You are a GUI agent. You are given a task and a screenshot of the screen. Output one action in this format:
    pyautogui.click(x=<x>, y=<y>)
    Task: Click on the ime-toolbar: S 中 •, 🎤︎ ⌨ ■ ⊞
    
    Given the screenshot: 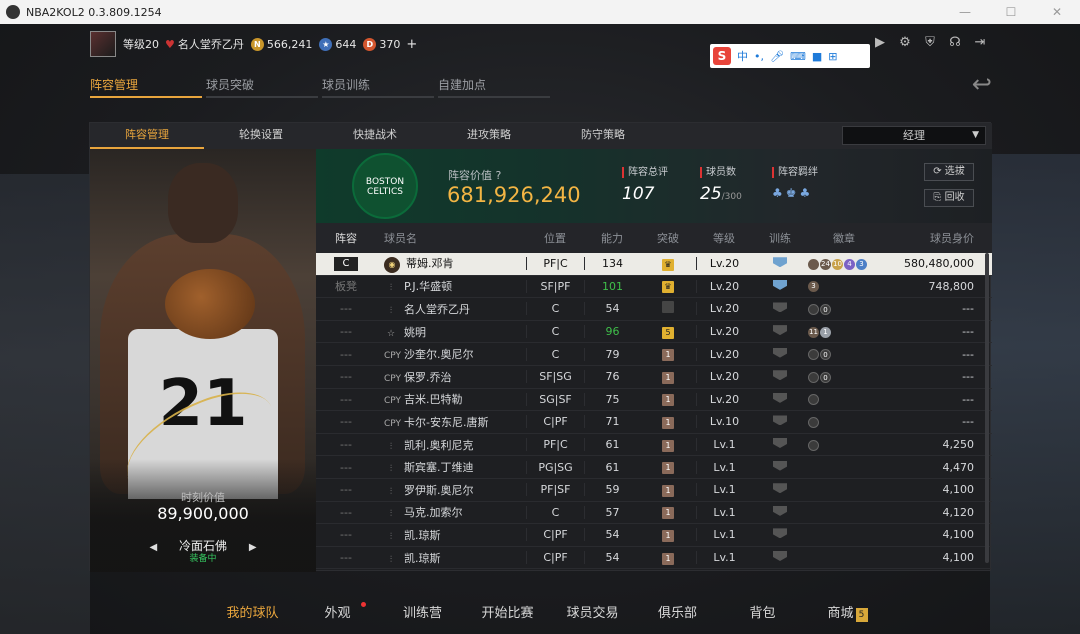 What is the action you would take?
    pyautogui.click(x=790, y=56)
    